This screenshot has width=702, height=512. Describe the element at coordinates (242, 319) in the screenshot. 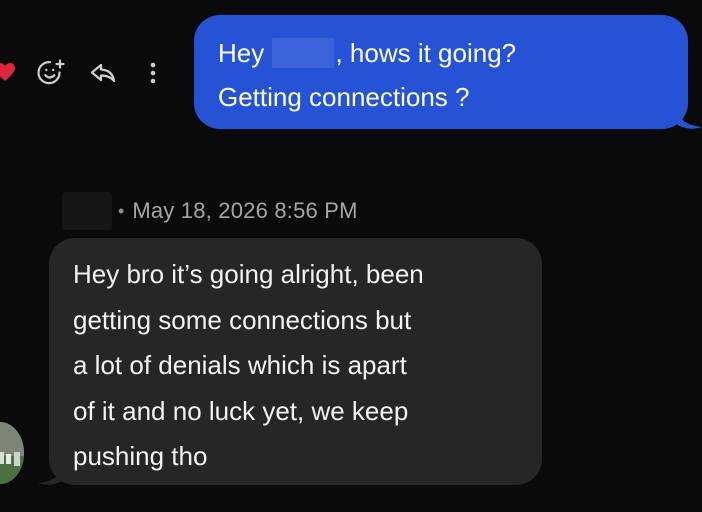

I see `incoming-message-line: getting some connections but` at that location.